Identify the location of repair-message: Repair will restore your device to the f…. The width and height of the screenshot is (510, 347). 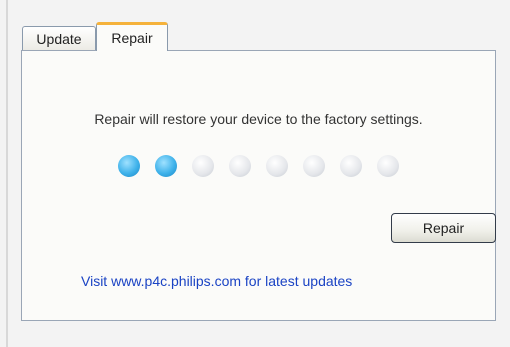
(258, 119).